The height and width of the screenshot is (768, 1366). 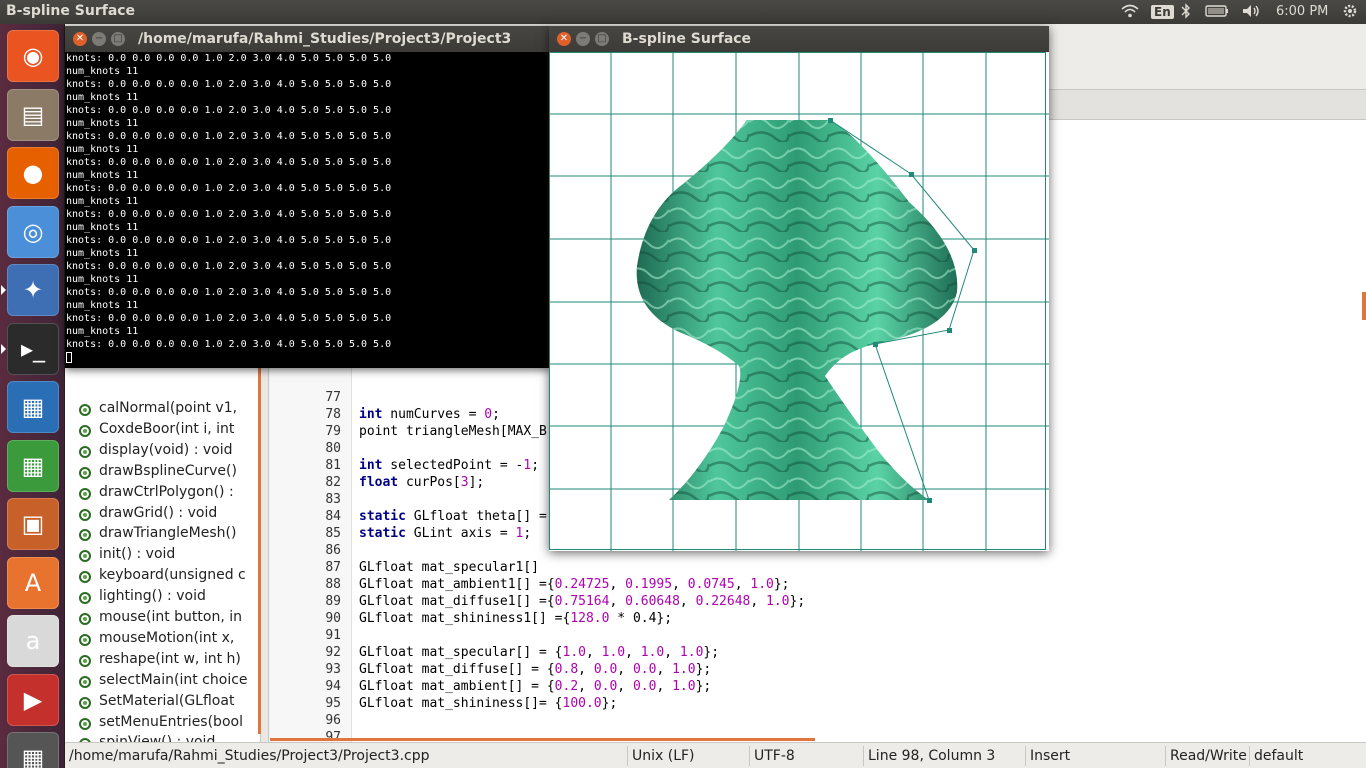 I want to click on code-line: int numCurves = 0;, so click(x=429, y=415).